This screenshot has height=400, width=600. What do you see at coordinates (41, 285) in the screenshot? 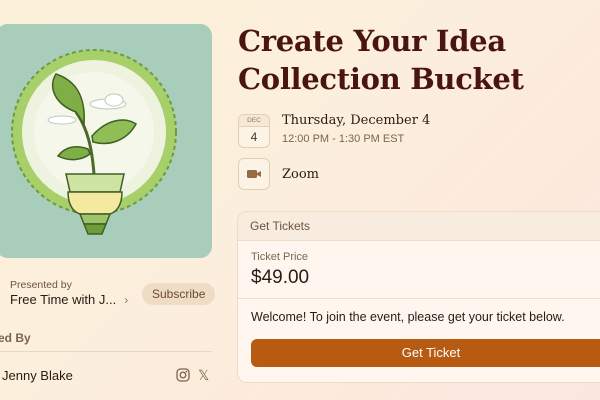
I see `presented-by-label: Presented by` at bounding box center [41, 285].